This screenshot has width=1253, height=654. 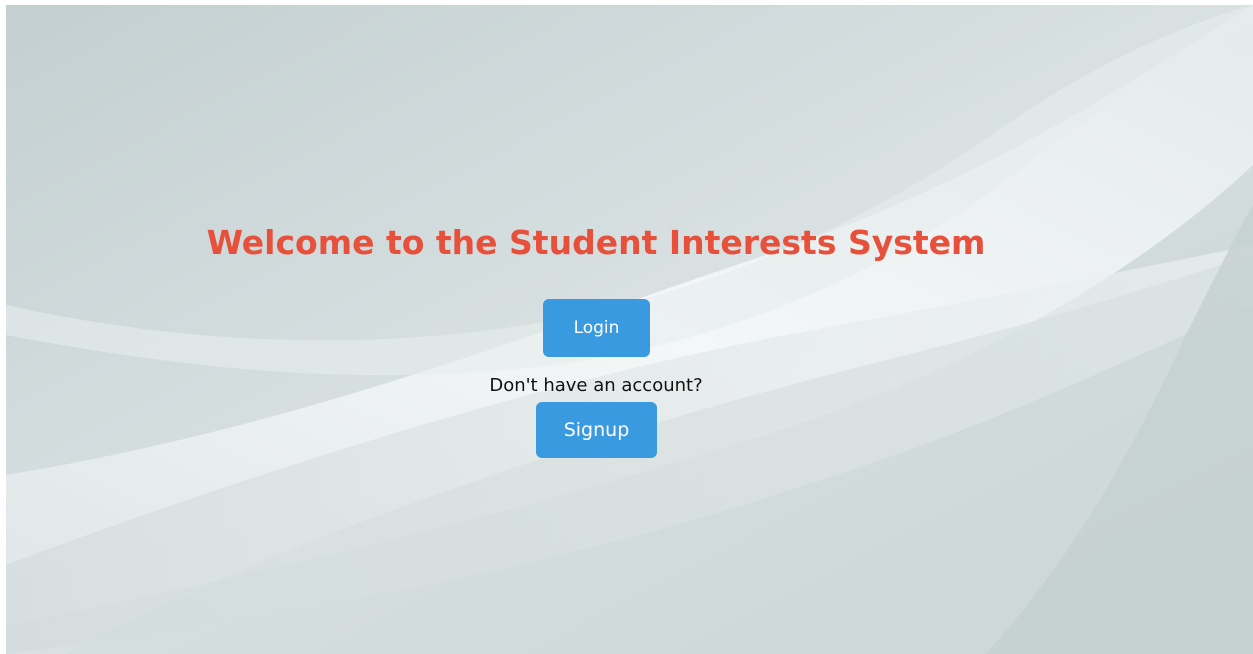 I want to click on signup-button: Signup, so click(x=596, y=430).